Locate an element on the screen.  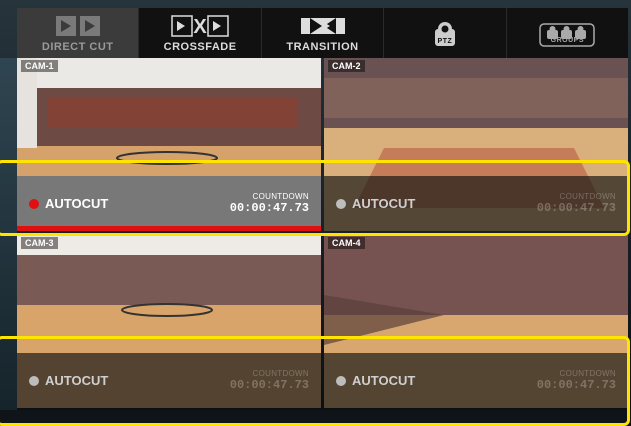
tab-crossfade: X CROSSFADE is located at coordinates (200, 33).